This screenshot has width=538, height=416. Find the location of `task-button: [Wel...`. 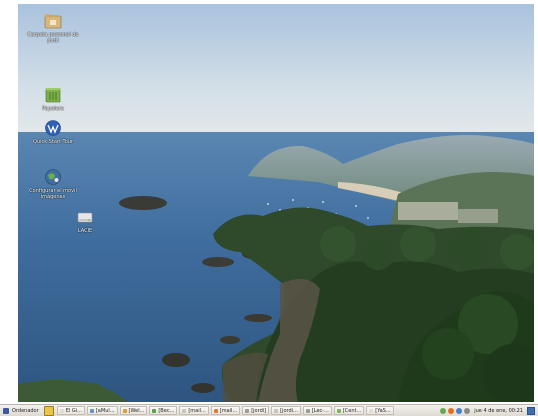

task-button: [Wel... is located at coordinates (133, 410).